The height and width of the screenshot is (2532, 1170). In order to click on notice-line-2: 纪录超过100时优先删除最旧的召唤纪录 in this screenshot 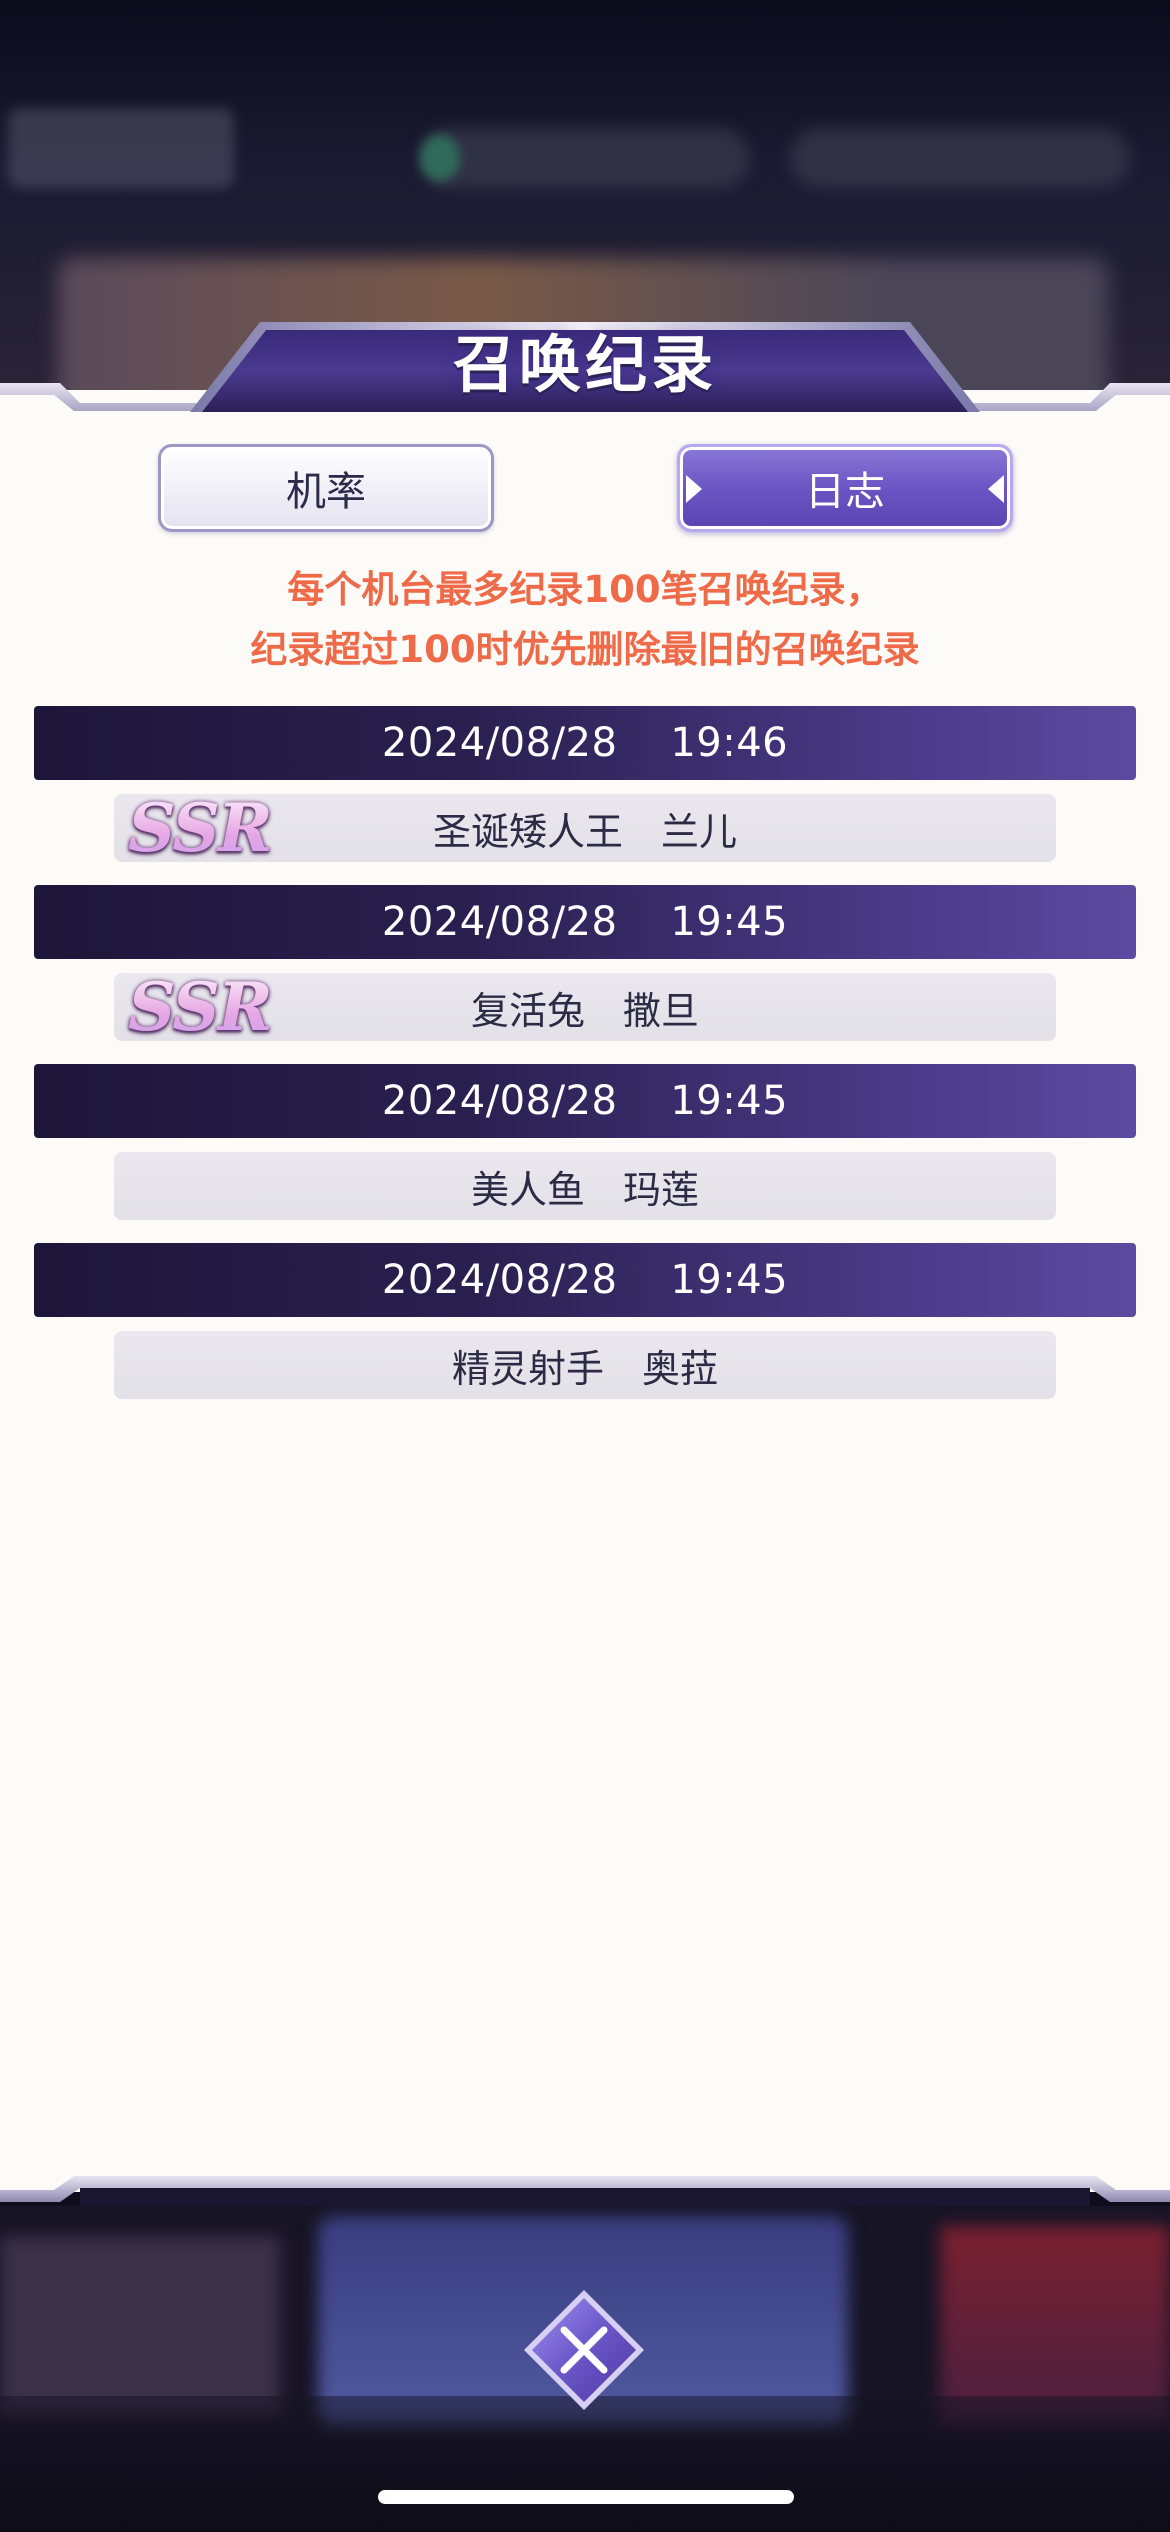, I will do `click(585, 649)`.